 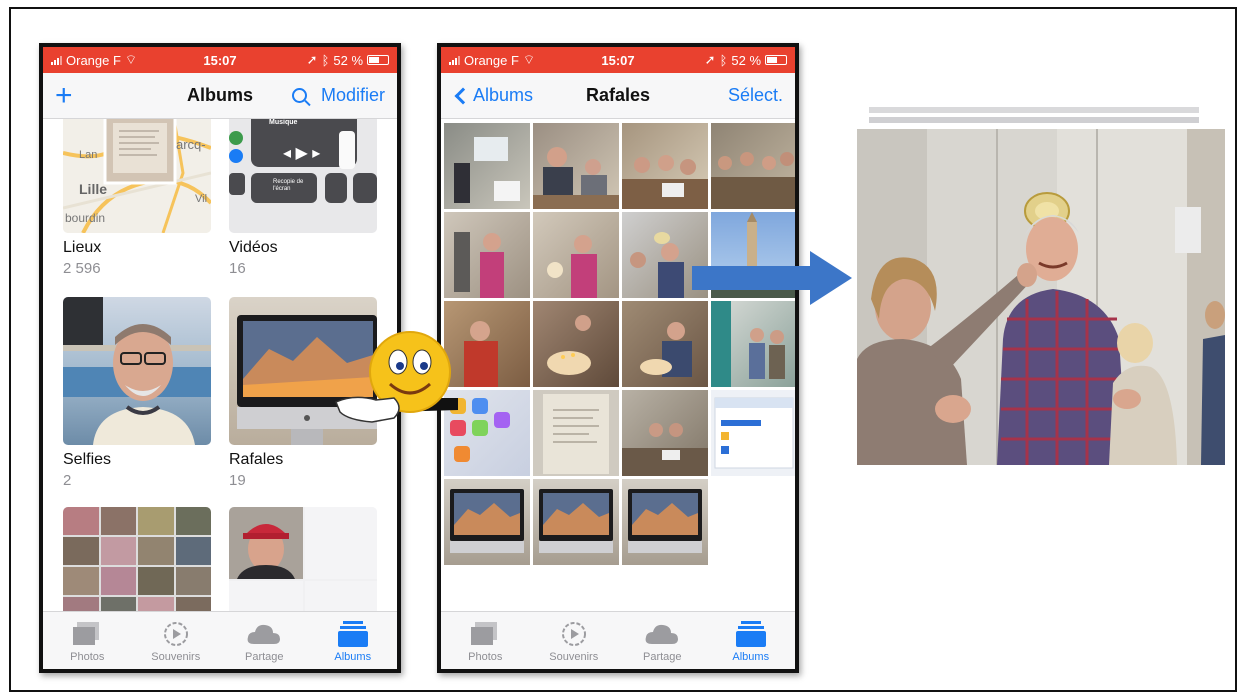 I want to click on album-name: Vidéos, so click(x=253, y=247).